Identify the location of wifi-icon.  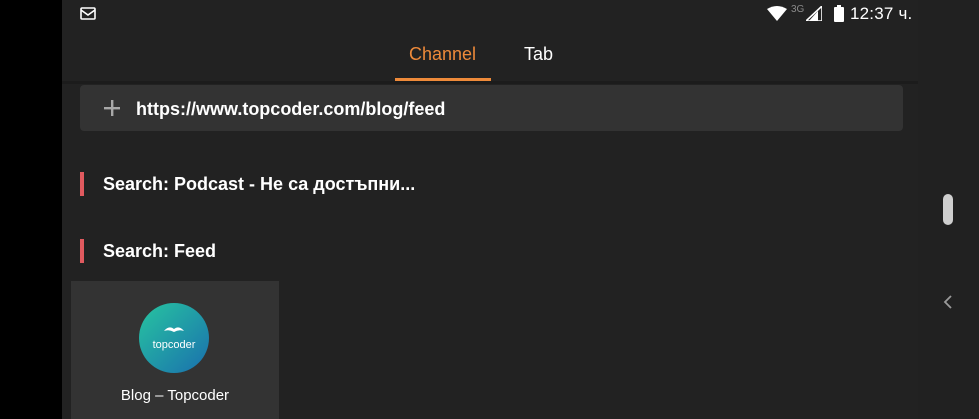
(777, 13).